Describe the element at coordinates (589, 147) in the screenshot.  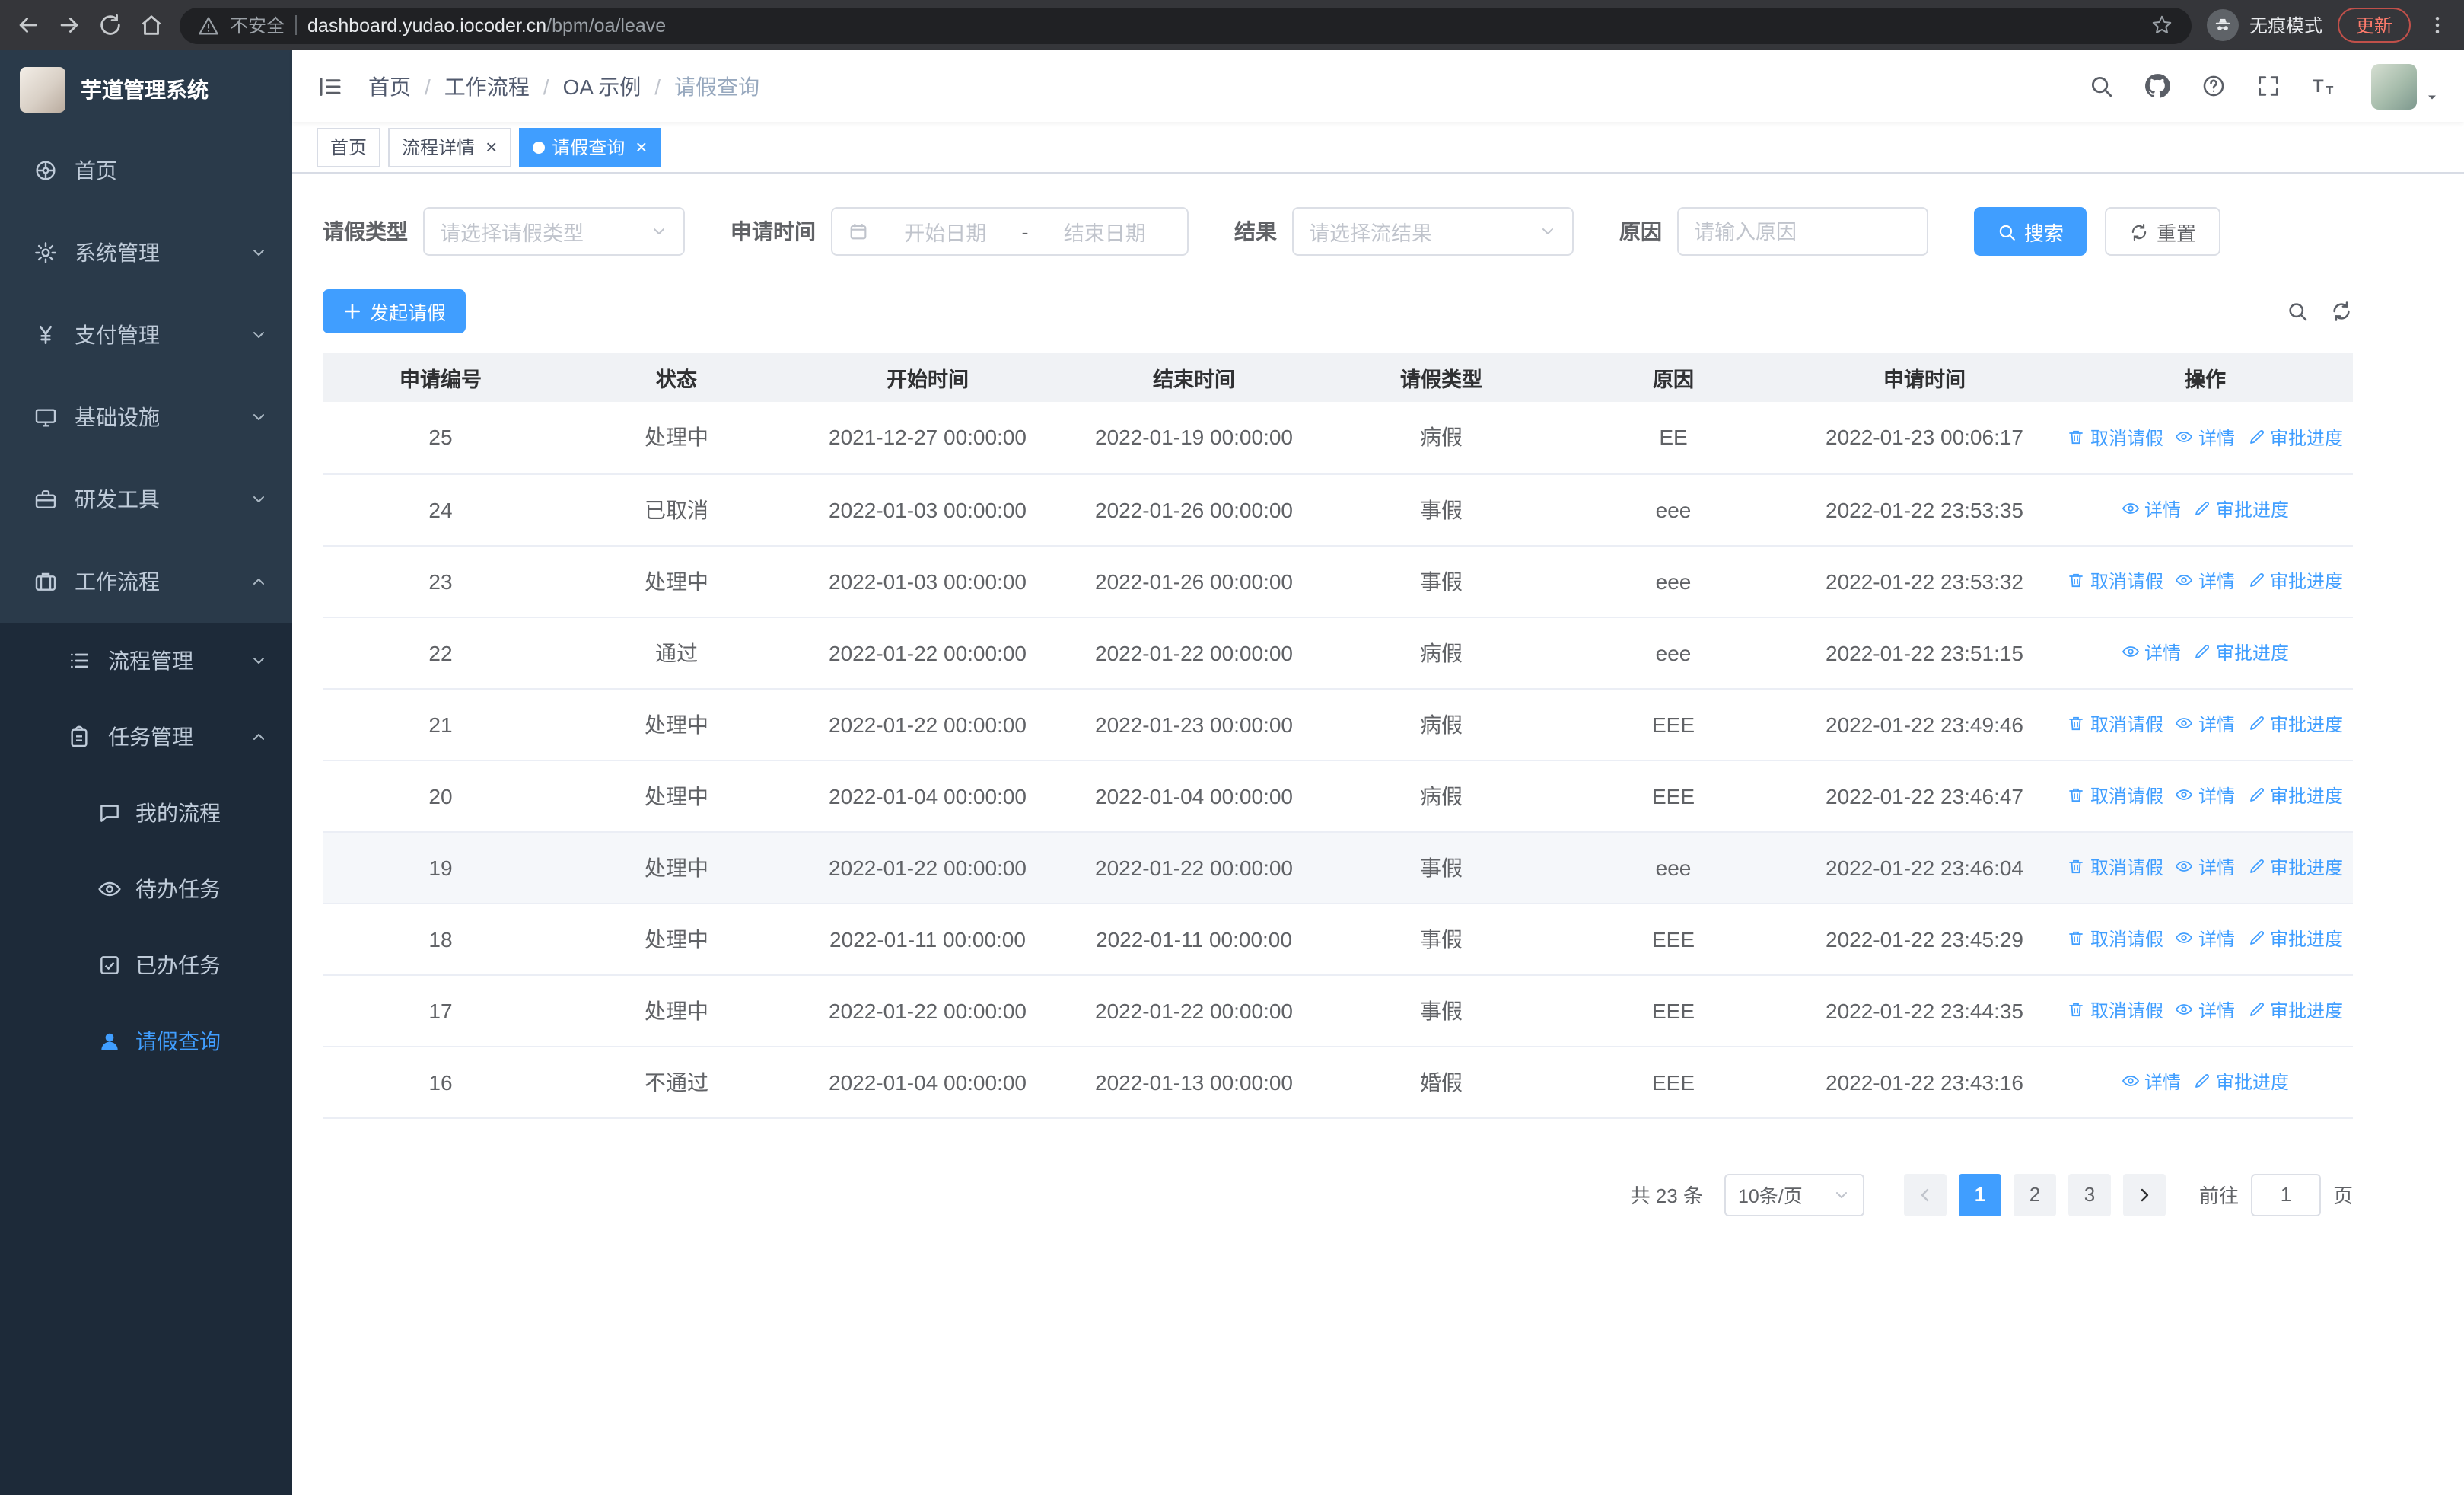
I see `tab-leave-query: 请假查询 ×` at that location.